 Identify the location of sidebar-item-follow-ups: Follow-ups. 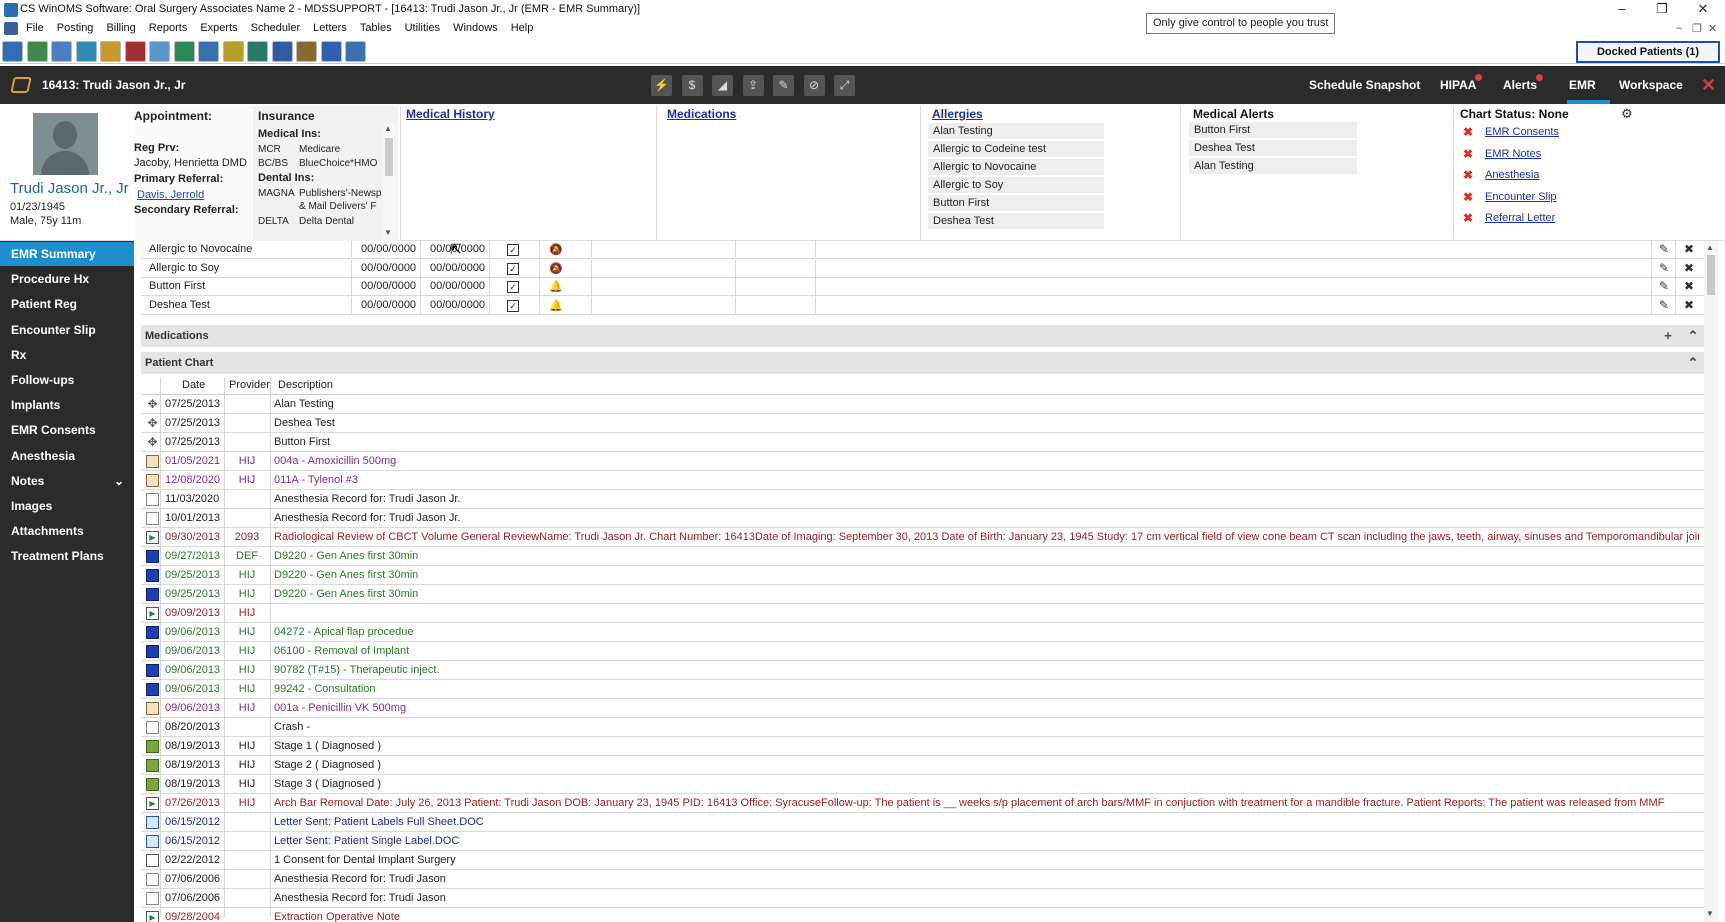
(67, 380).